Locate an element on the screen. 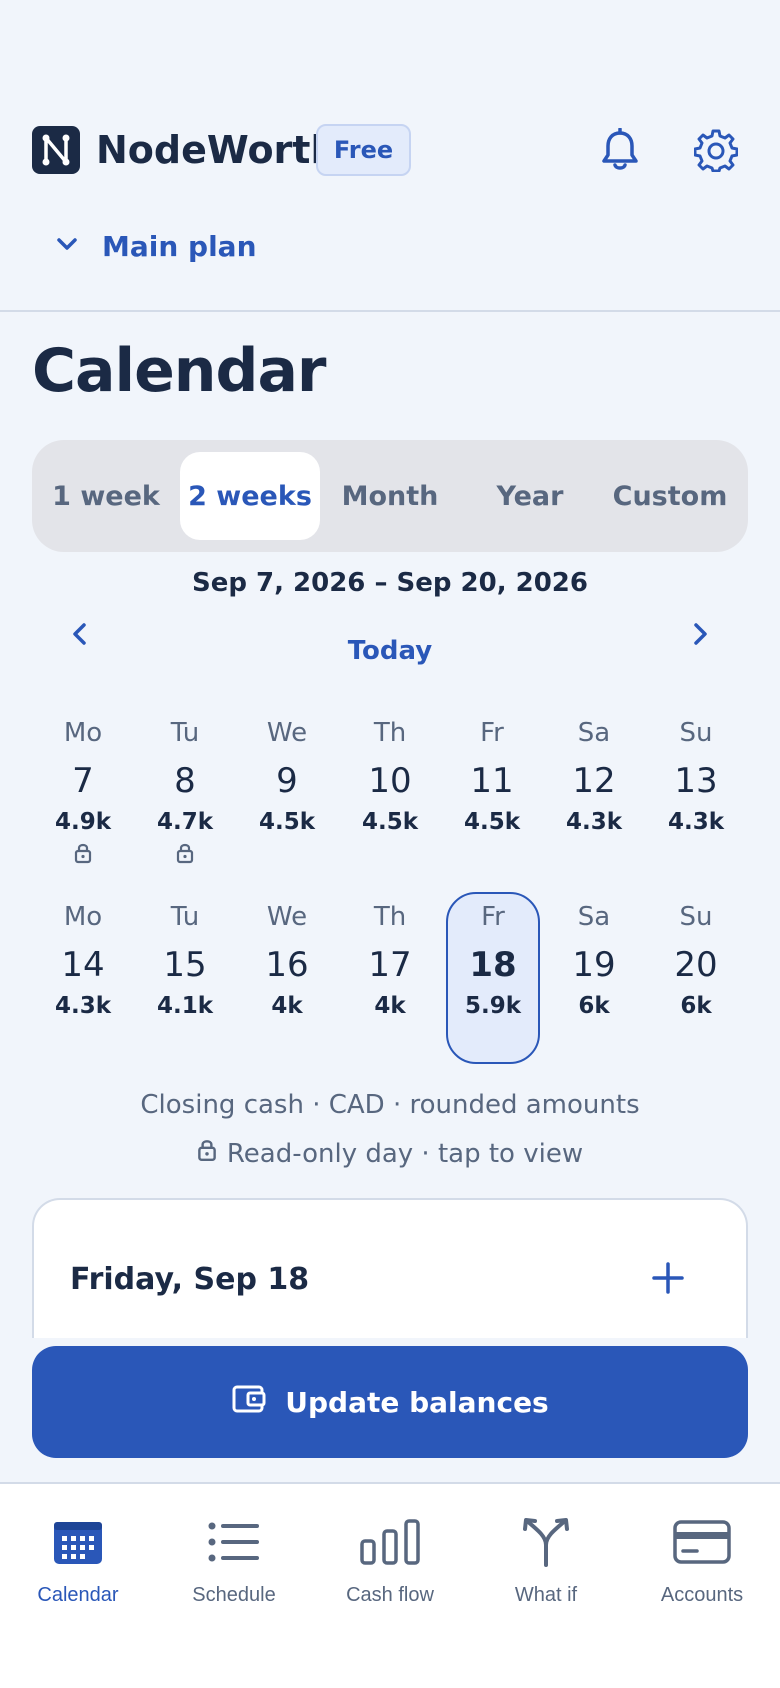  calendar-icon is located at coordinates (78, 1542).